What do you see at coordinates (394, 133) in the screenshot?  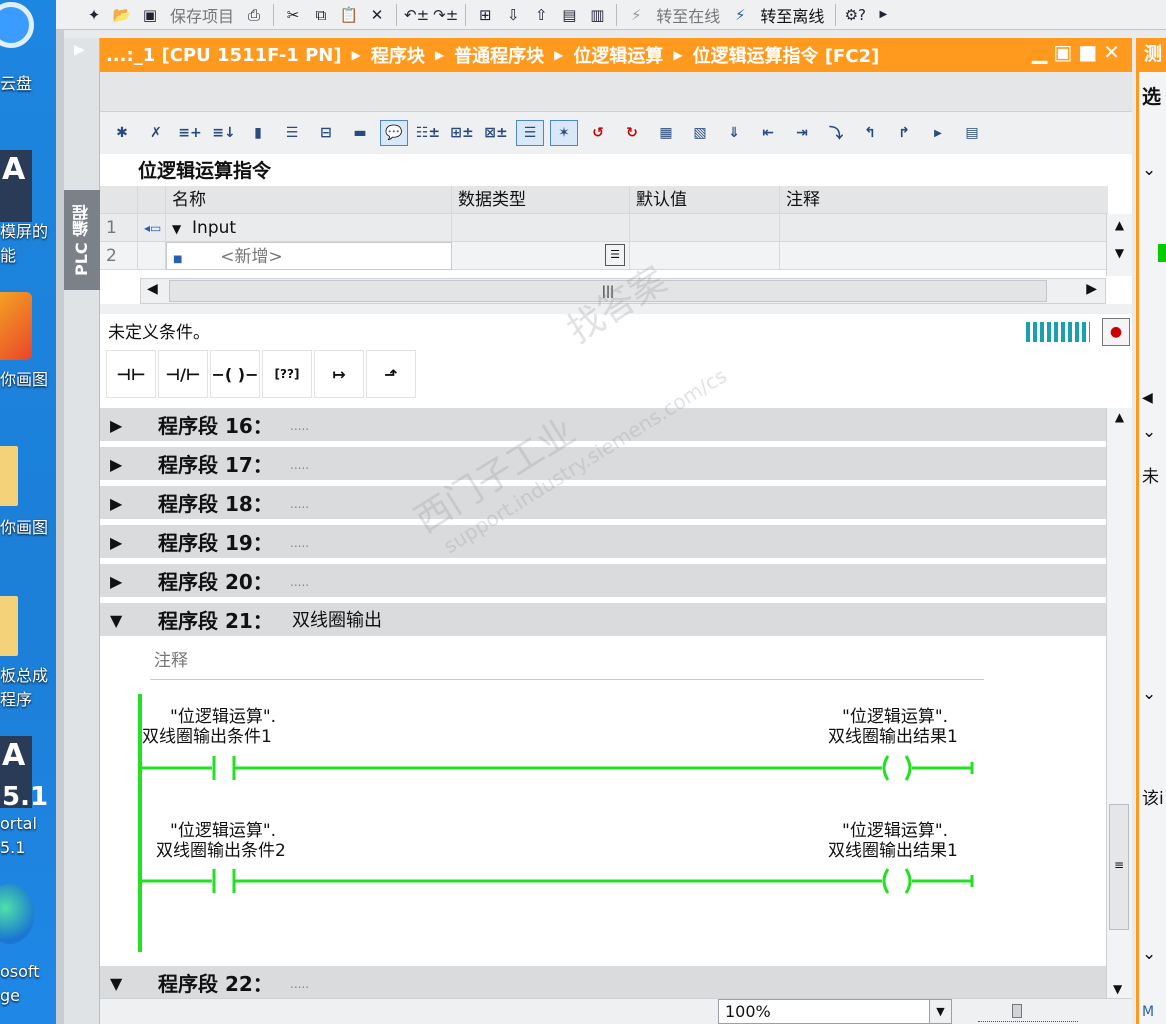 I see `network-comments-icon: 💬` at bounding box center [394, 133].